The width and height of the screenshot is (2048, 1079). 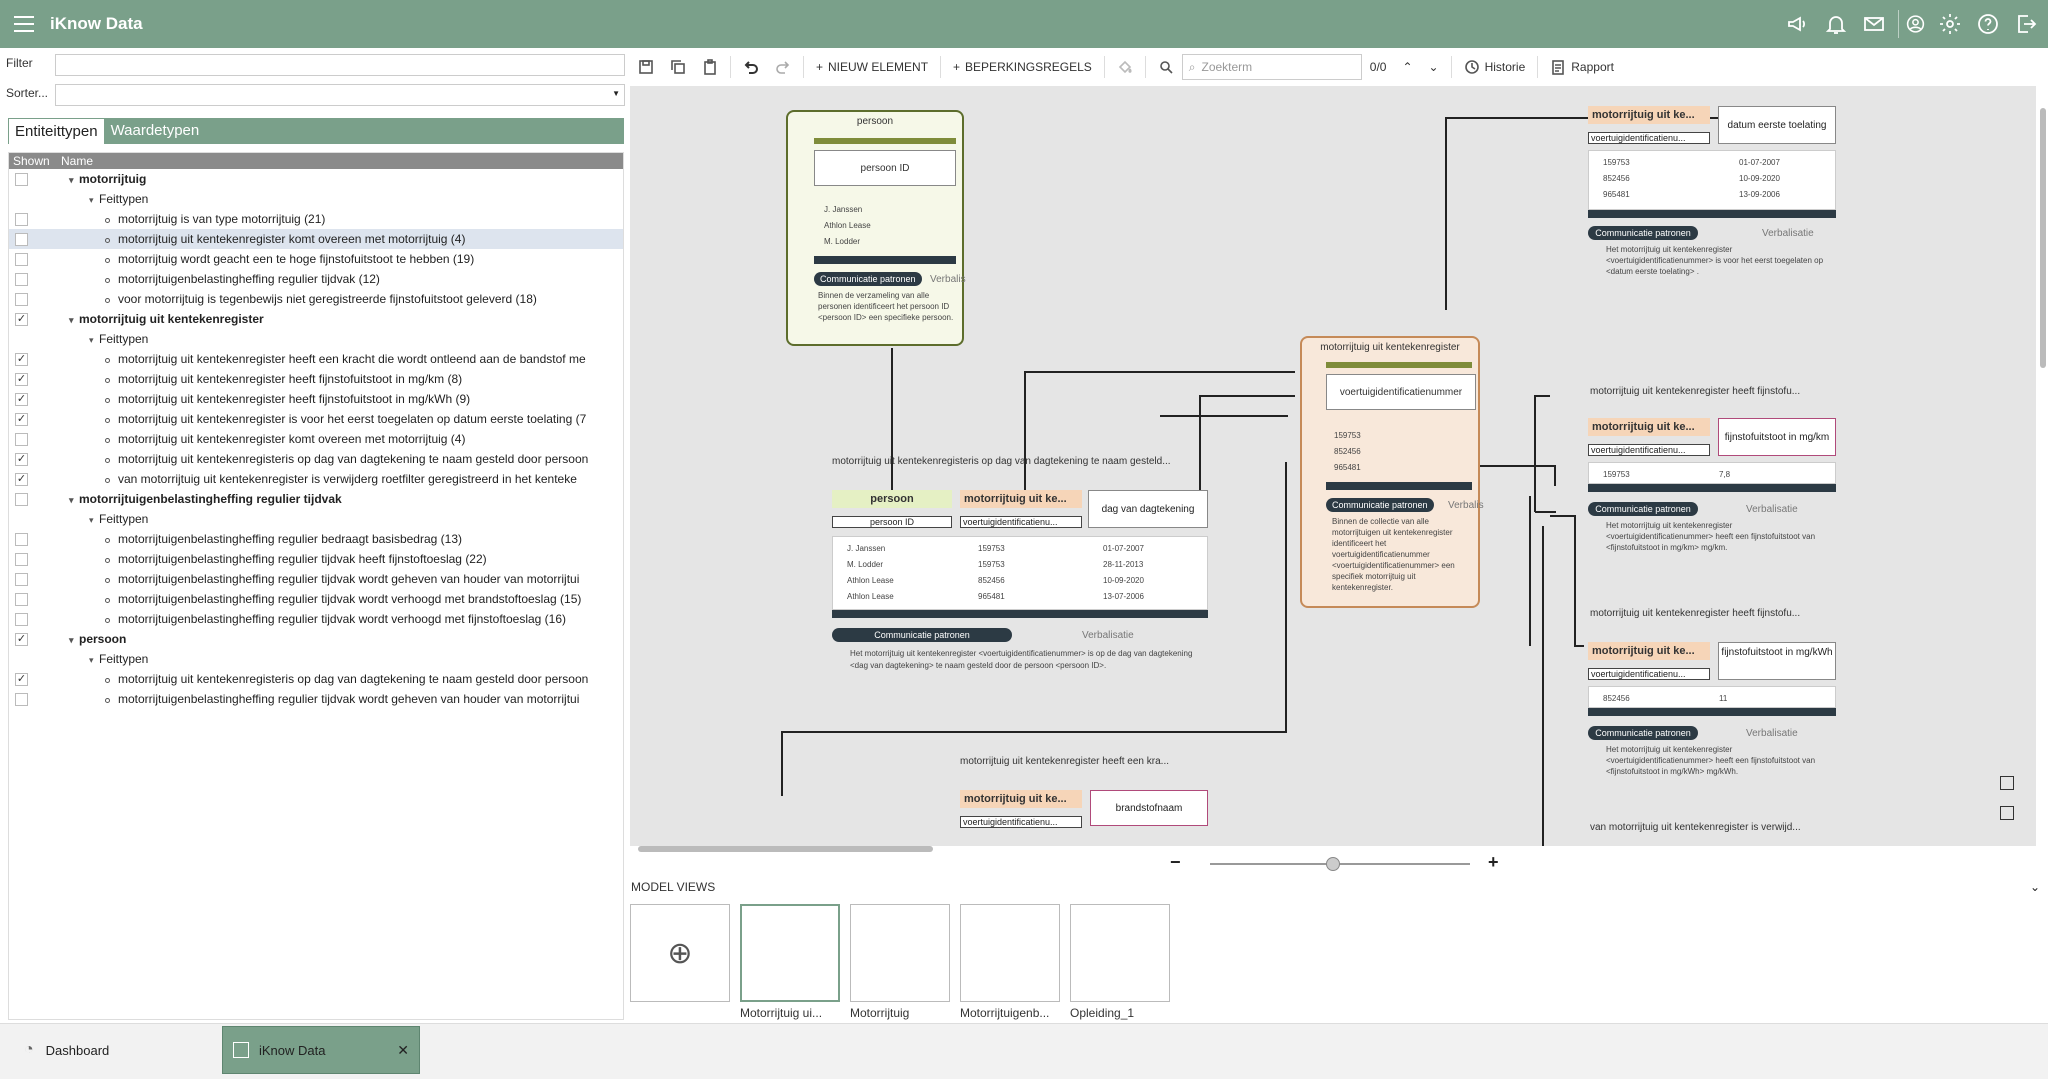 I want to click on zoom-slider-thumb, so click(x=1333, y=864).